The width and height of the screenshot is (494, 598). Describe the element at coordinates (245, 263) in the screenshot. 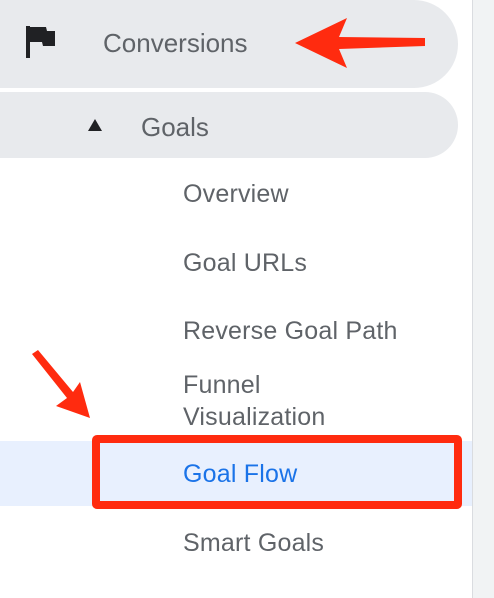

I see `nav-subitem-goal-urls: Goal URLs` at that location.